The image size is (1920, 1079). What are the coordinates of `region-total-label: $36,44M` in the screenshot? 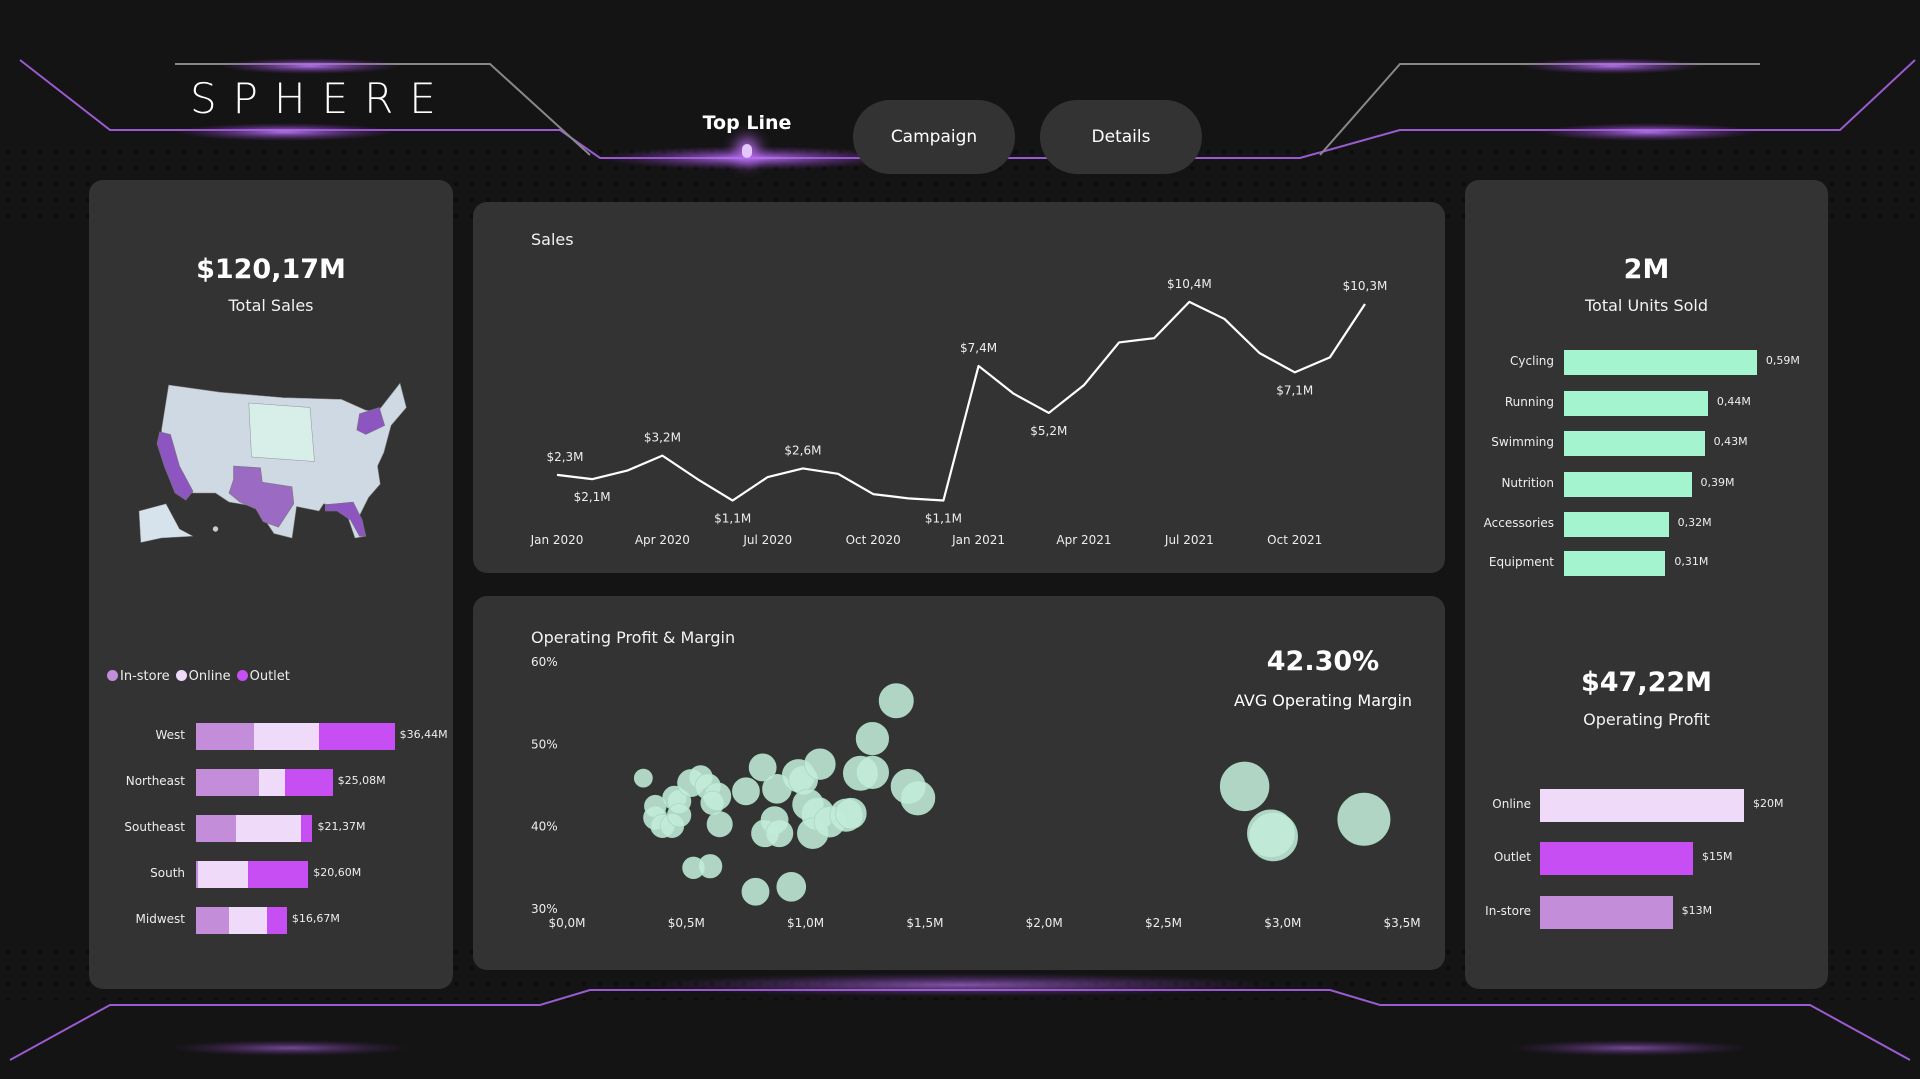 It's located at (423, 734).